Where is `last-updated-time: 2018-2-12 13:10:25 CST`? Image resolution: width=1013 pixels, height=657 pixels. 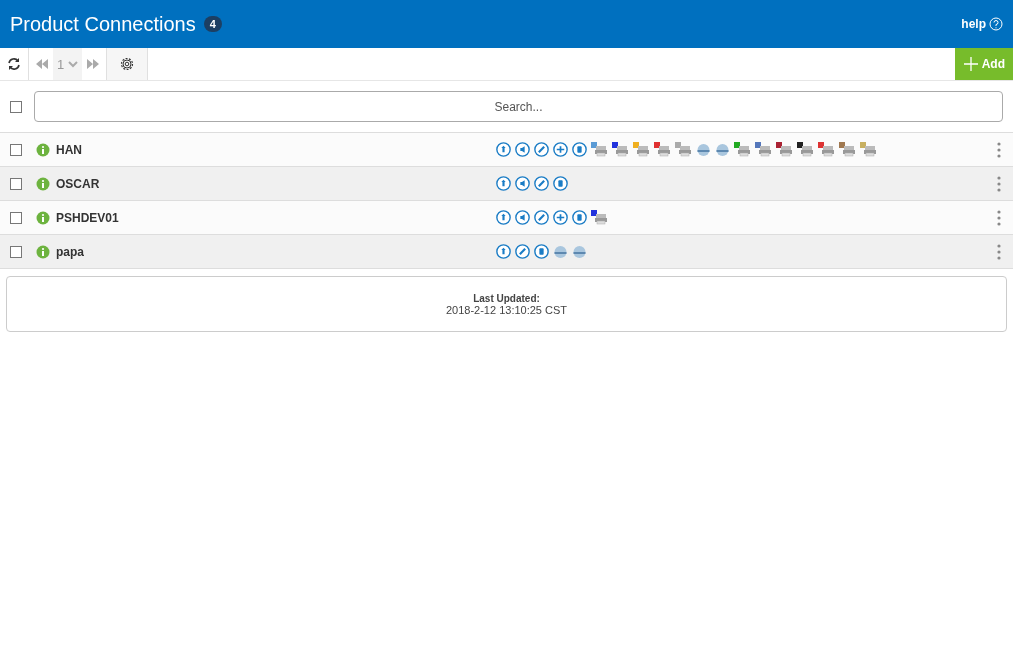 last-updated-time: 2018-2-12 13:10:25 CST is located at coordinates (506, 309).